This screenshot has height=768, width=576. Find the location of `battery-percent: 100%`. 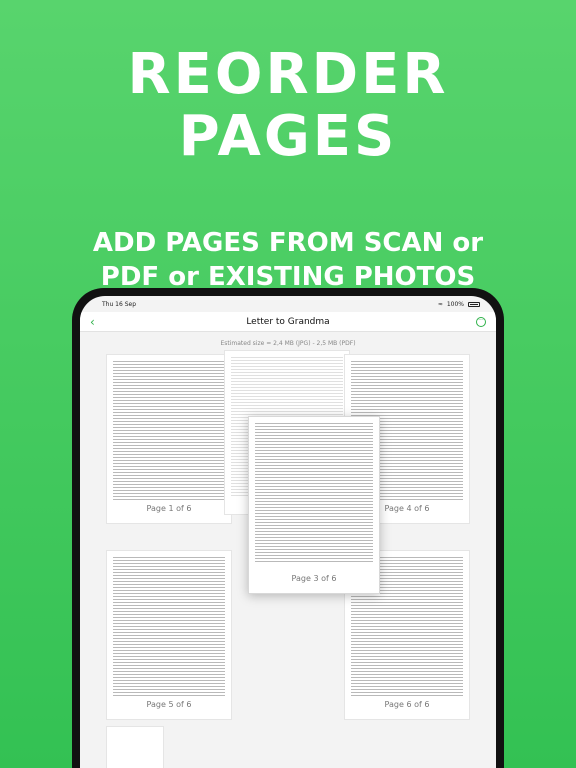

battery-percent: 100% is located at coordinates (455, 304).